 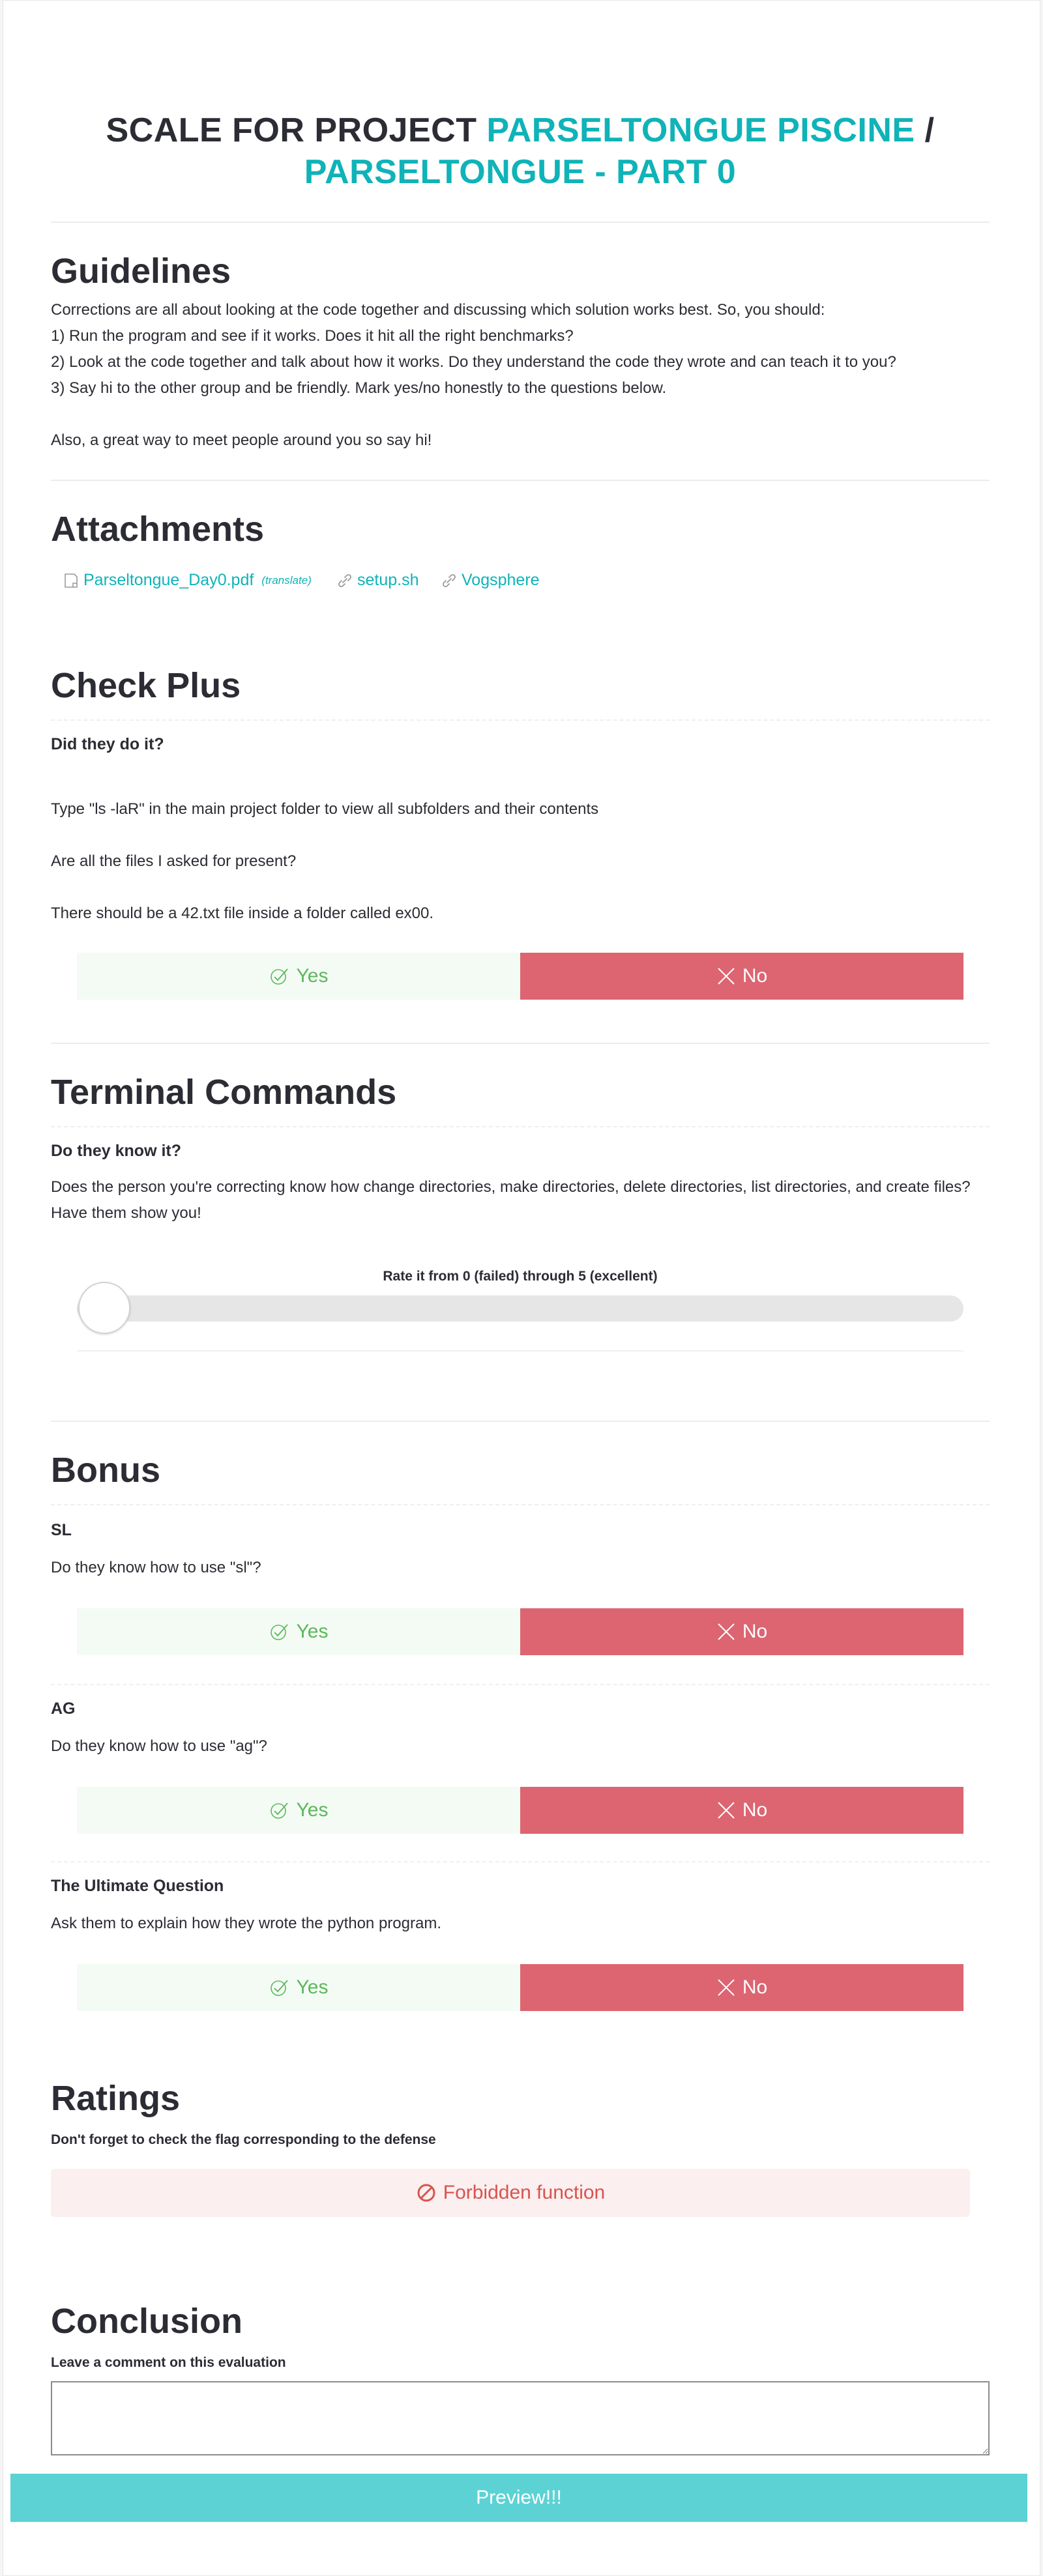 What do you see at coordinates (104, 1308) in the screenshot?
I see `rating-slider-handle` at bounding box center [104, 1308].